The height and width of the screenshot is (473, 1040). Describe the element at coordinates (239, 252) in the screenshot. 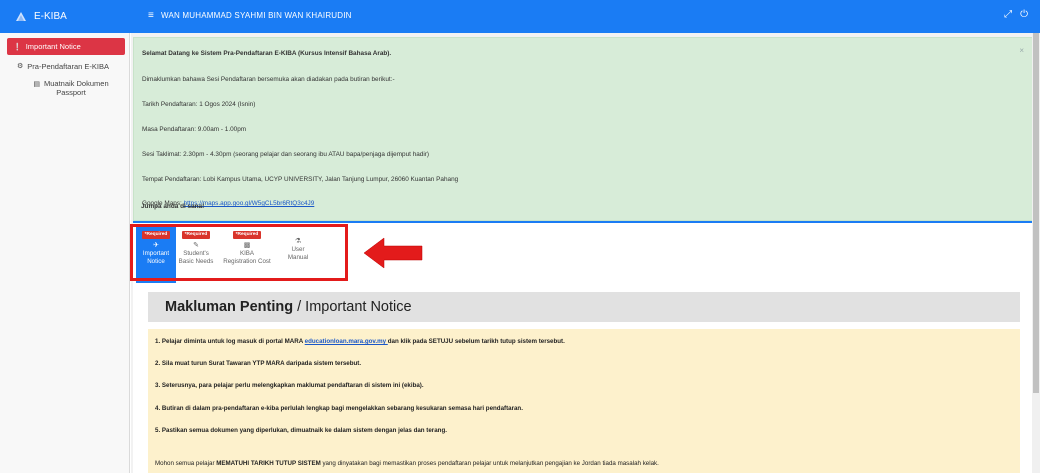

I see `tabs-highlight-box` at that location.